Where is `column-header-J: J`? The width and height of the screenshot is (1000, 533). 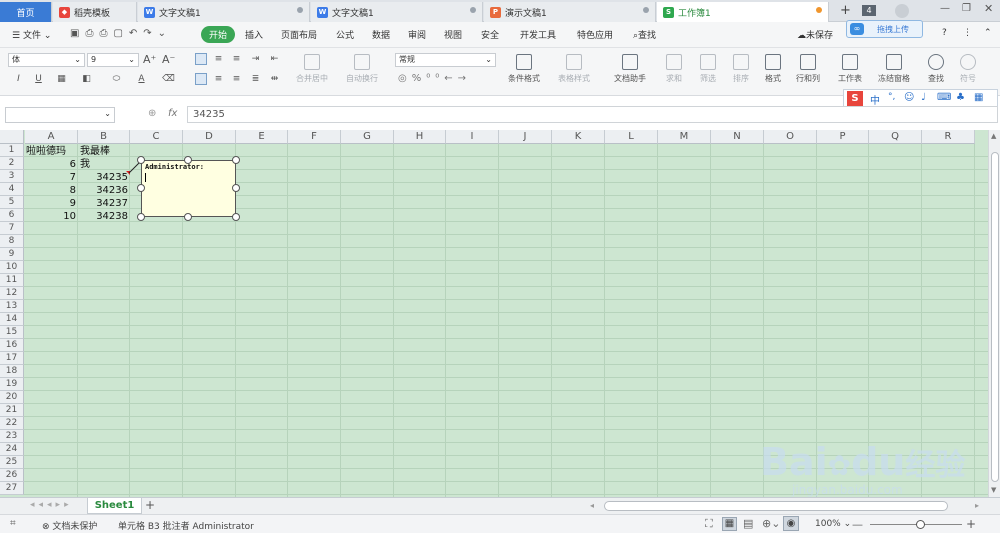 column-header-J: J is located at coordinates (525, 137).